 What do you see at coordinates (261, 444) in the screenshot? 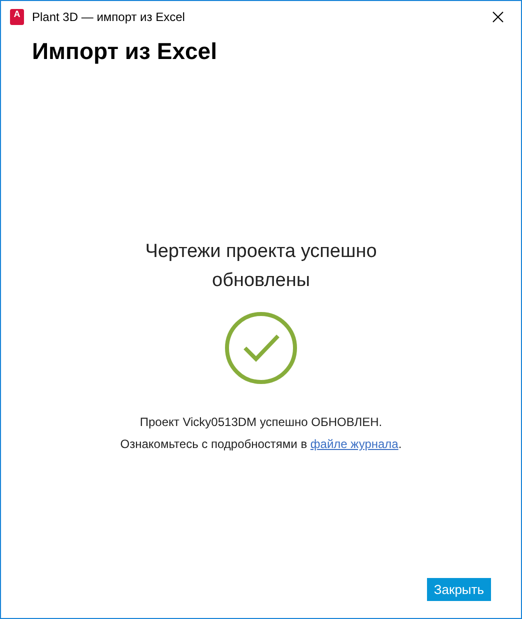
I see `details-text: Ознакомьтесь с подробностями в файле журнала.` at bounding box center [261, 444].